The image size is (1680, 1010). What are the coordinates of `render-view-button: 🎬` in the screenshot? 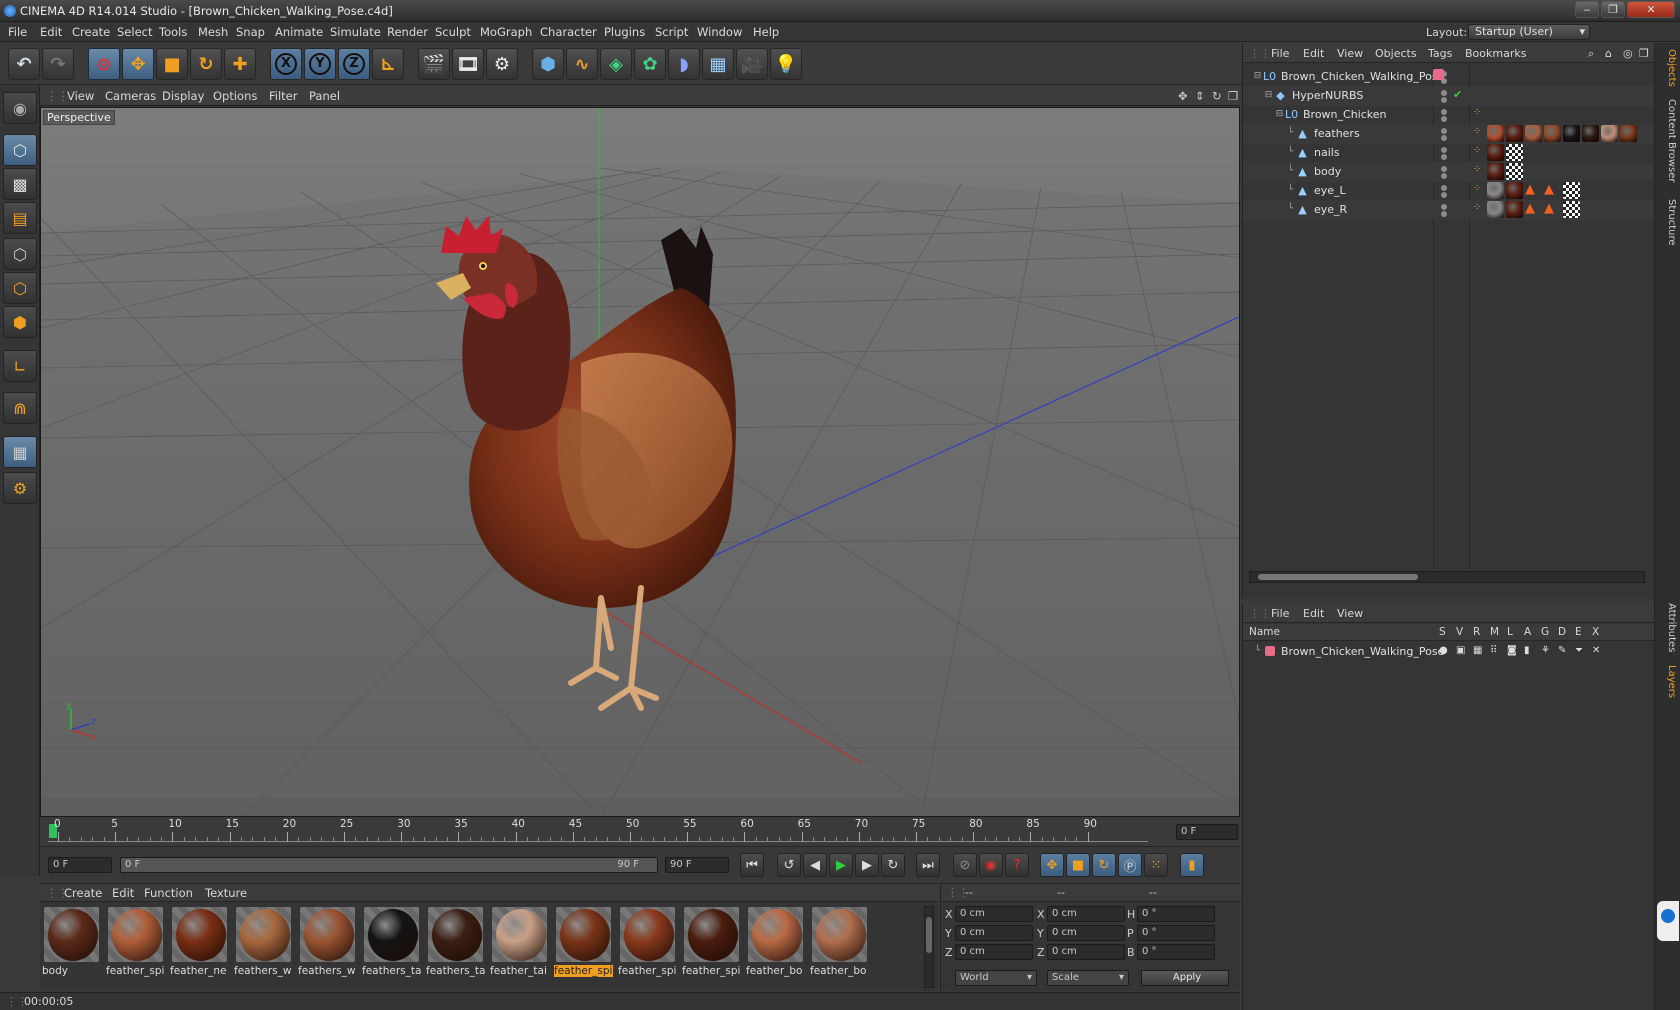 It's located at (434, 64).